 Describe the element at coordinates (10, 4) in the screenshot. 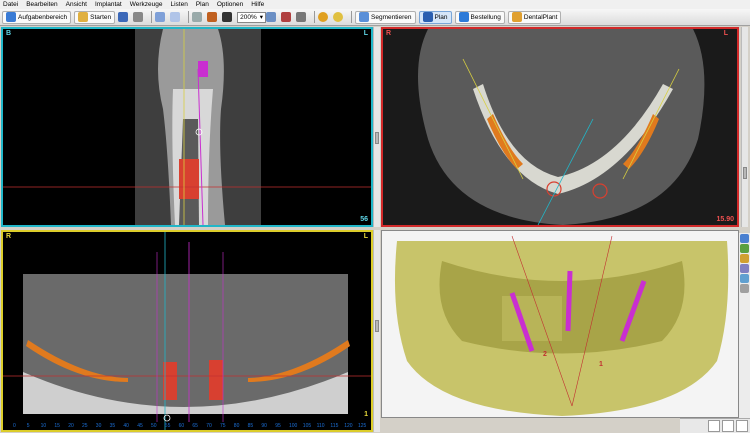

I see `menu-datei: Datei` at that location.